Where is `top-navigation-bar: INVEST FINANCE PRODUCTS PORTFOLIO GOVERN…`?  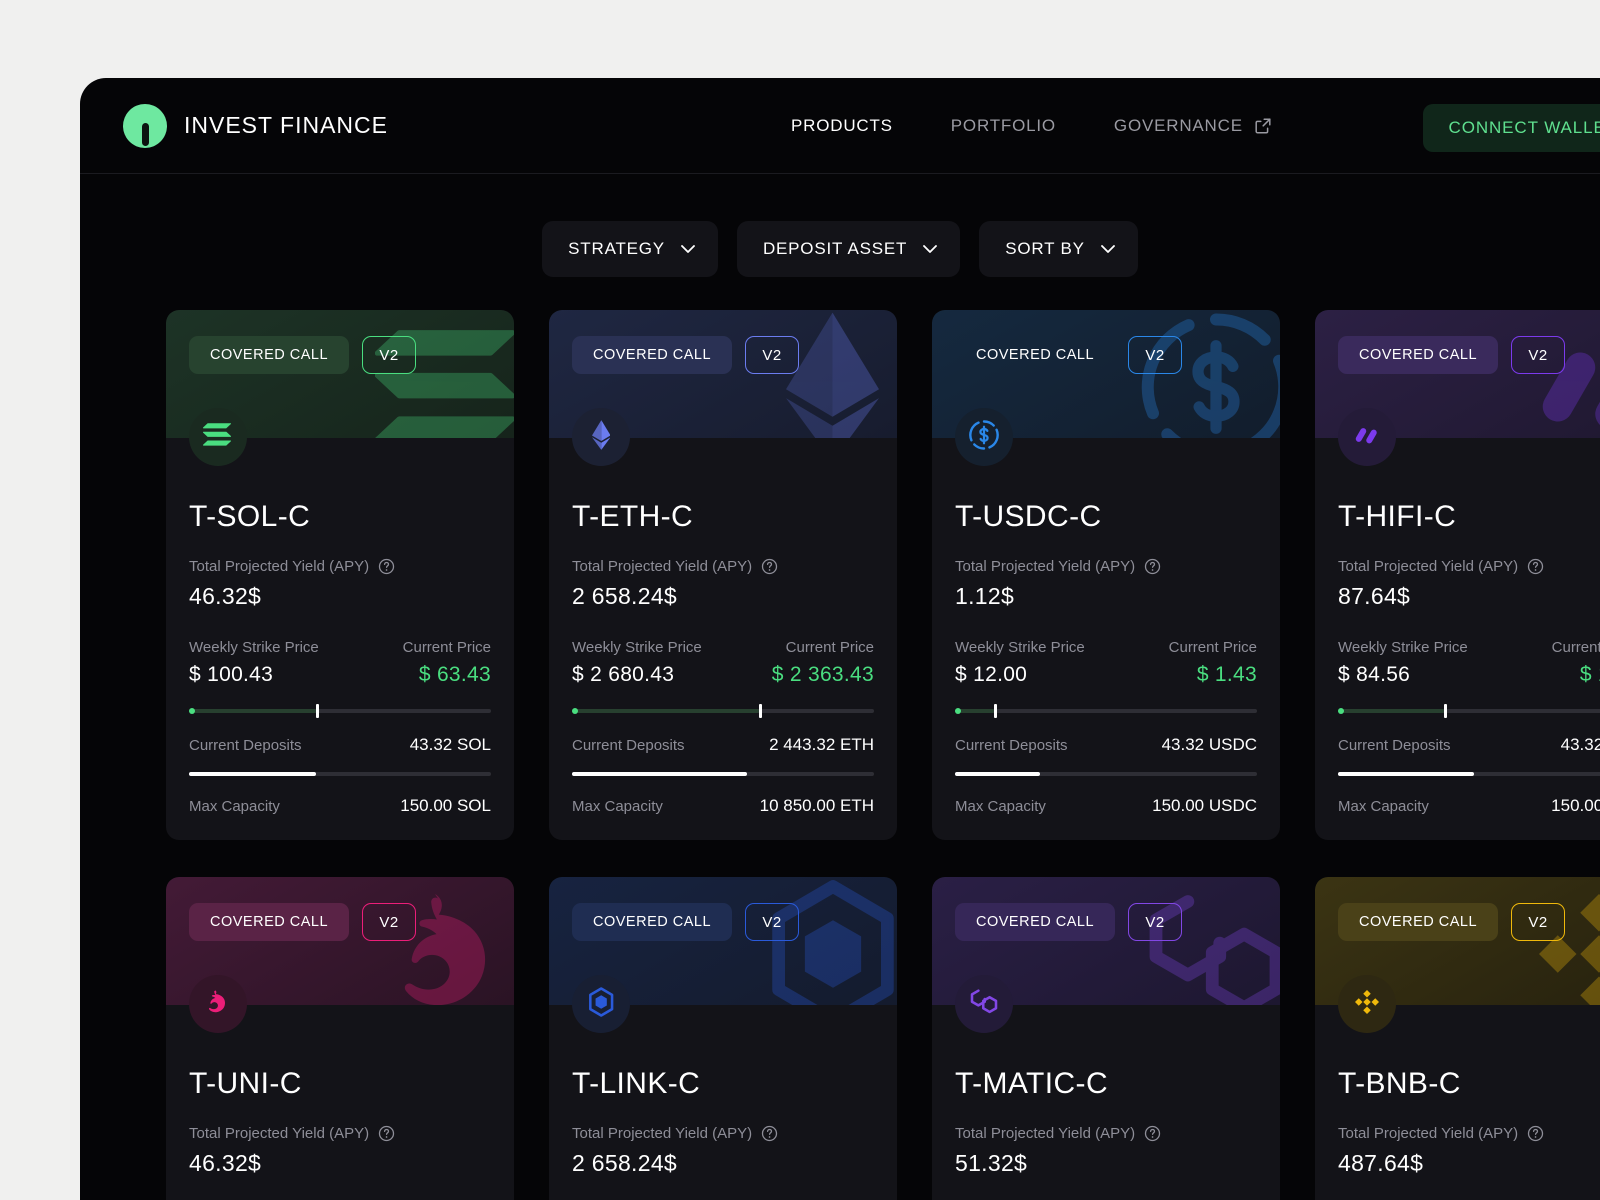 top-navigation-bar: INVEST FINANCE PRODUCTS PORTFOLIO GOVERN… is located at coordinates (840, 126).